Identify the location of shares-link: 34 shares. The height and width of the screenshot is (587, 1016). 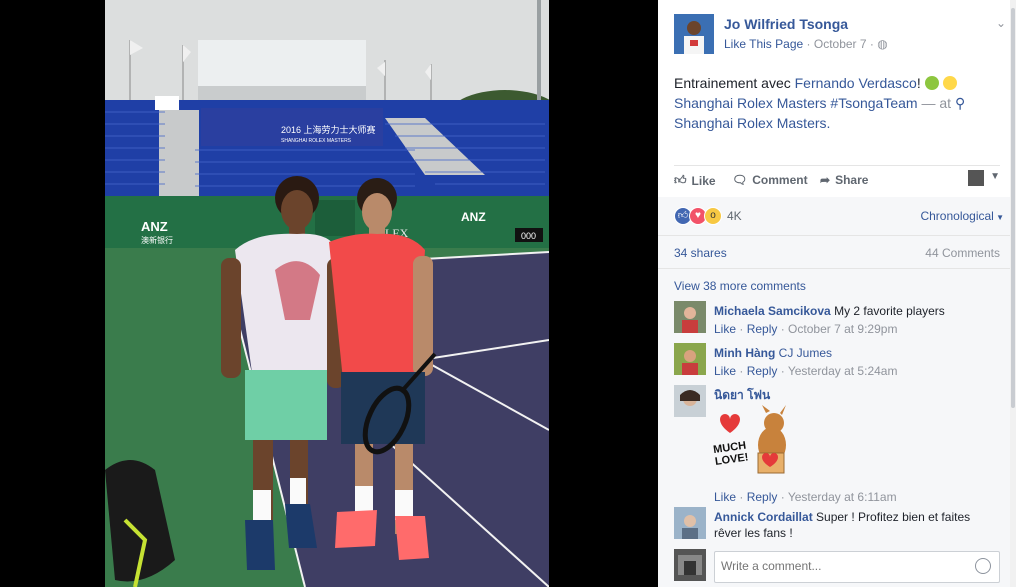
(700, 253).